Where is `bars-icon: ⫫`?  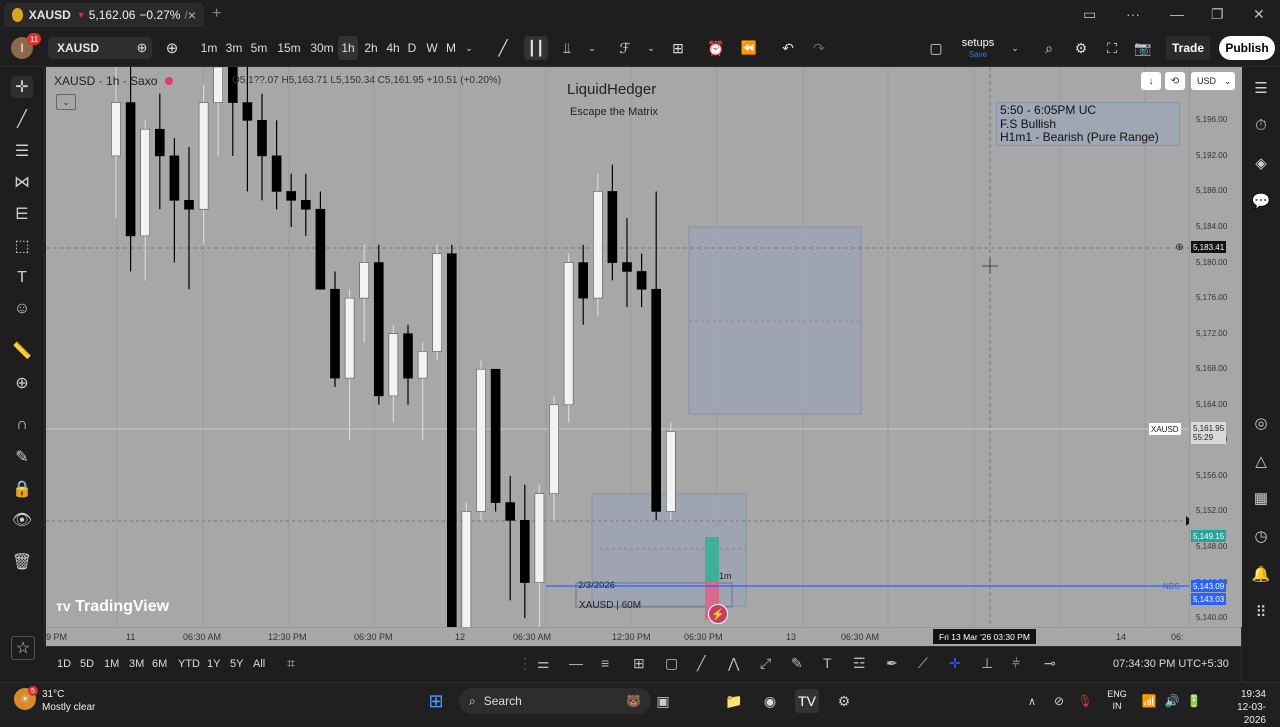
bars-icon: ⫫ is located at coordinates (567, 48).